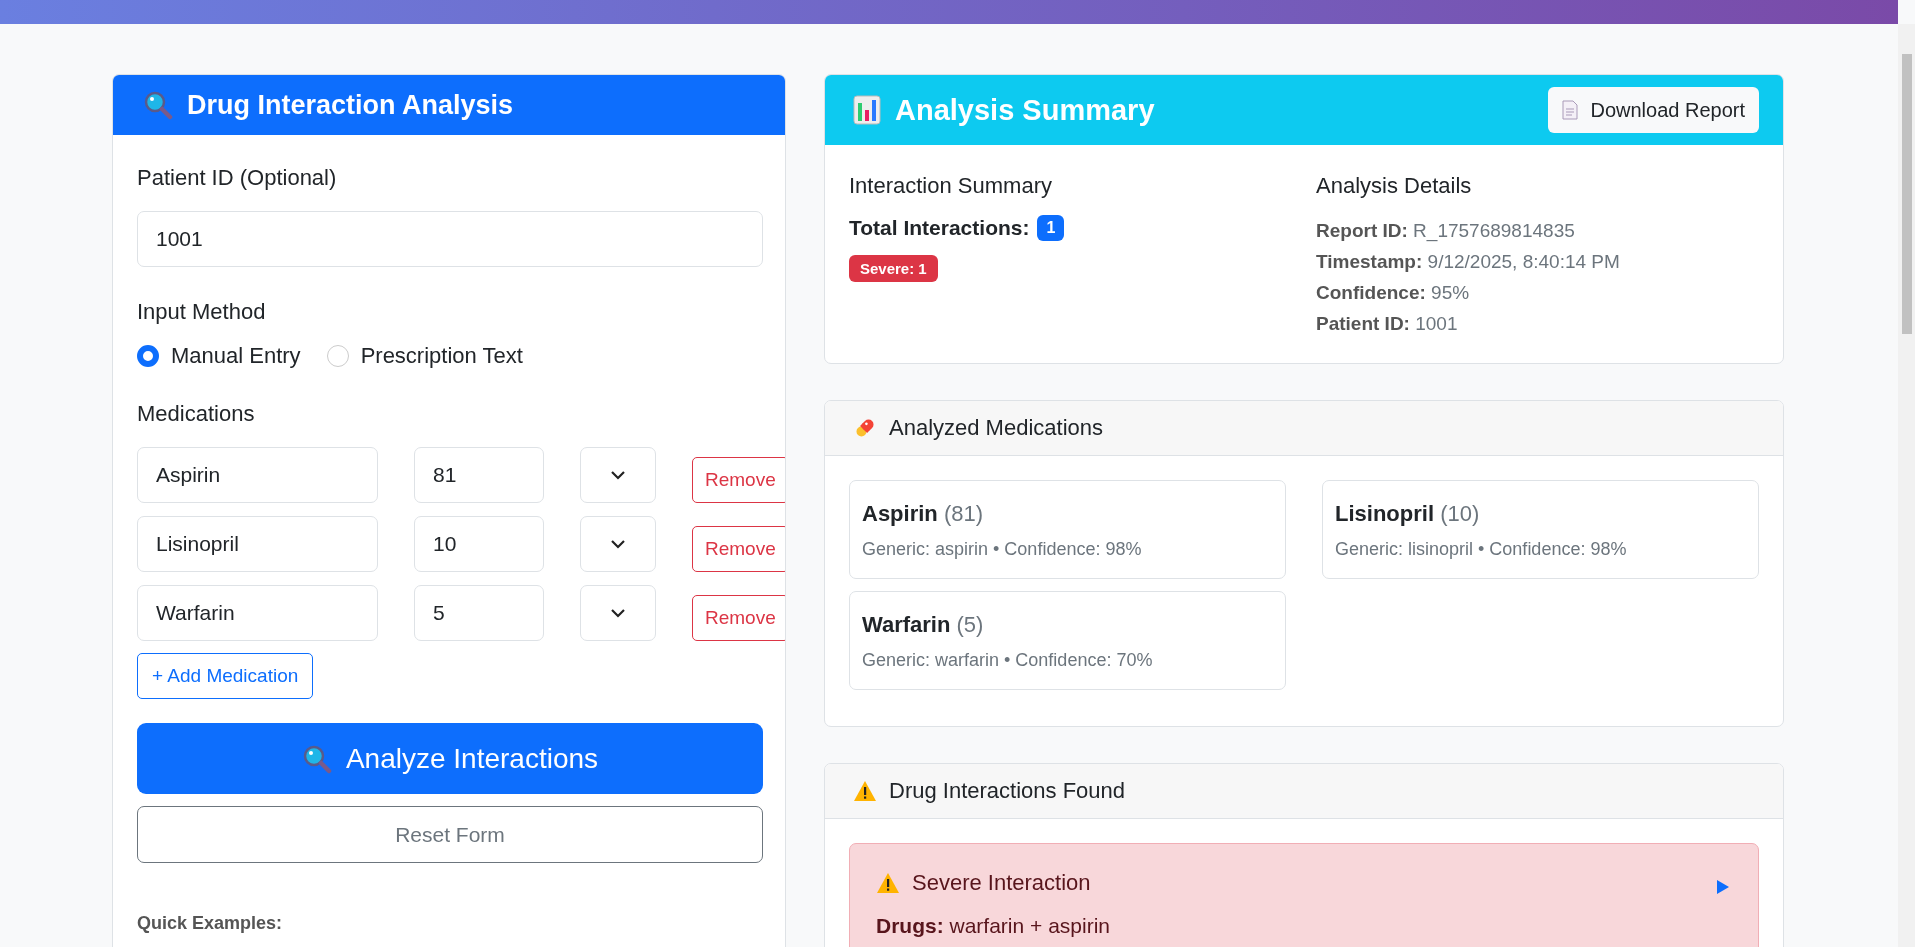 The image size is (1915, 947). I want to click on dose-field: 5, so click(479, 613).